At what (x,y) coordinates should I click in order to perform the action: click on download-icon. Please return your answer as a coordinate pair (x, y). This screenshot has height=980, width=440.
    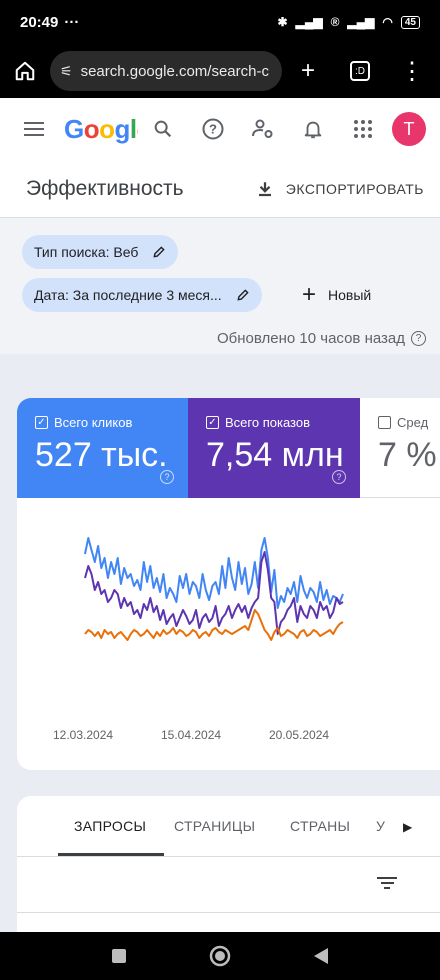
    Looking at the image, I should click on (264, 188).